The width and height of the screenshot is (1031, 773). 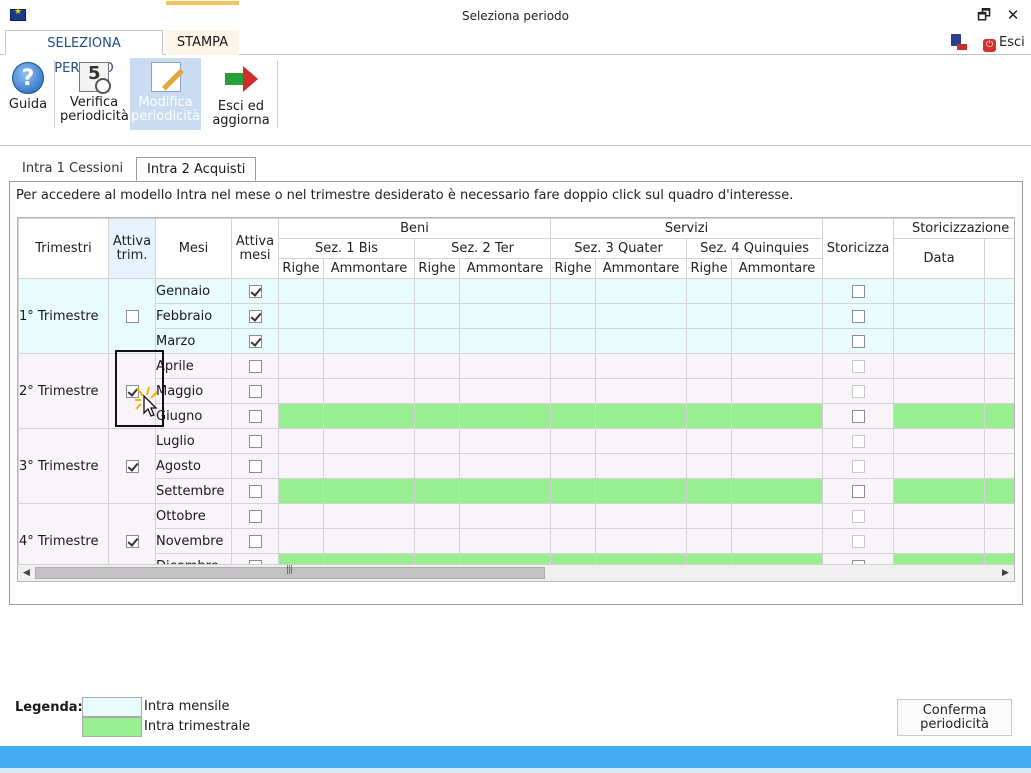 I want to click on month-label: Ottobre, so click(x=193, y=516).